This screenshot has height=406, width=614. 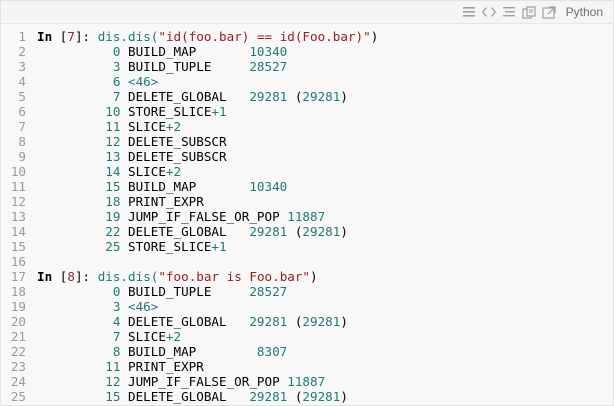 What do you see at coordinates (18, 291) in the screenshot?
I see `line-number: 18` at bounding box center [18, 291].